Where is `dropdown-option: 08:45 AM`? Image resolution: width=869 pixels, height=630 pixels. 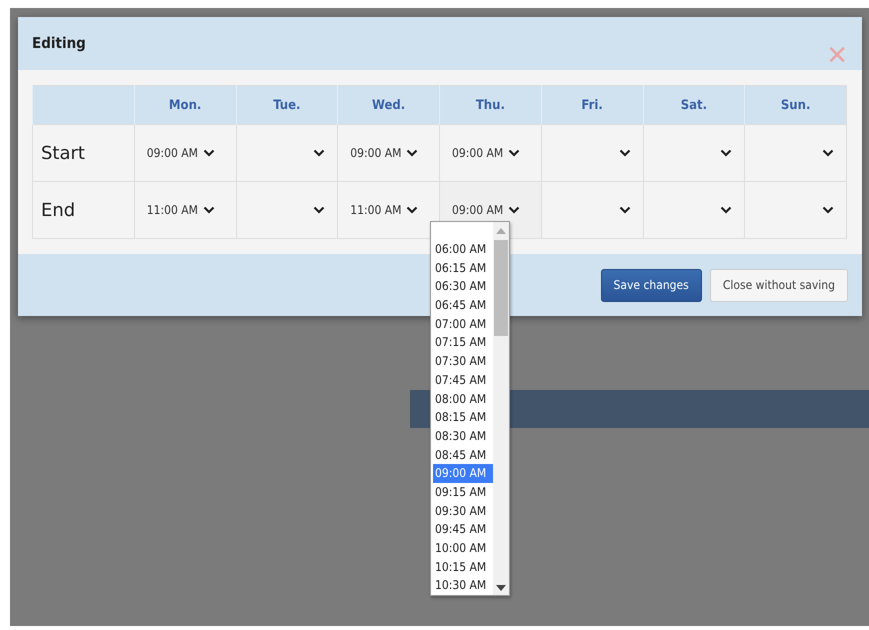
dropdown-option: 08:45 AM is located at coordinates (463, 455).